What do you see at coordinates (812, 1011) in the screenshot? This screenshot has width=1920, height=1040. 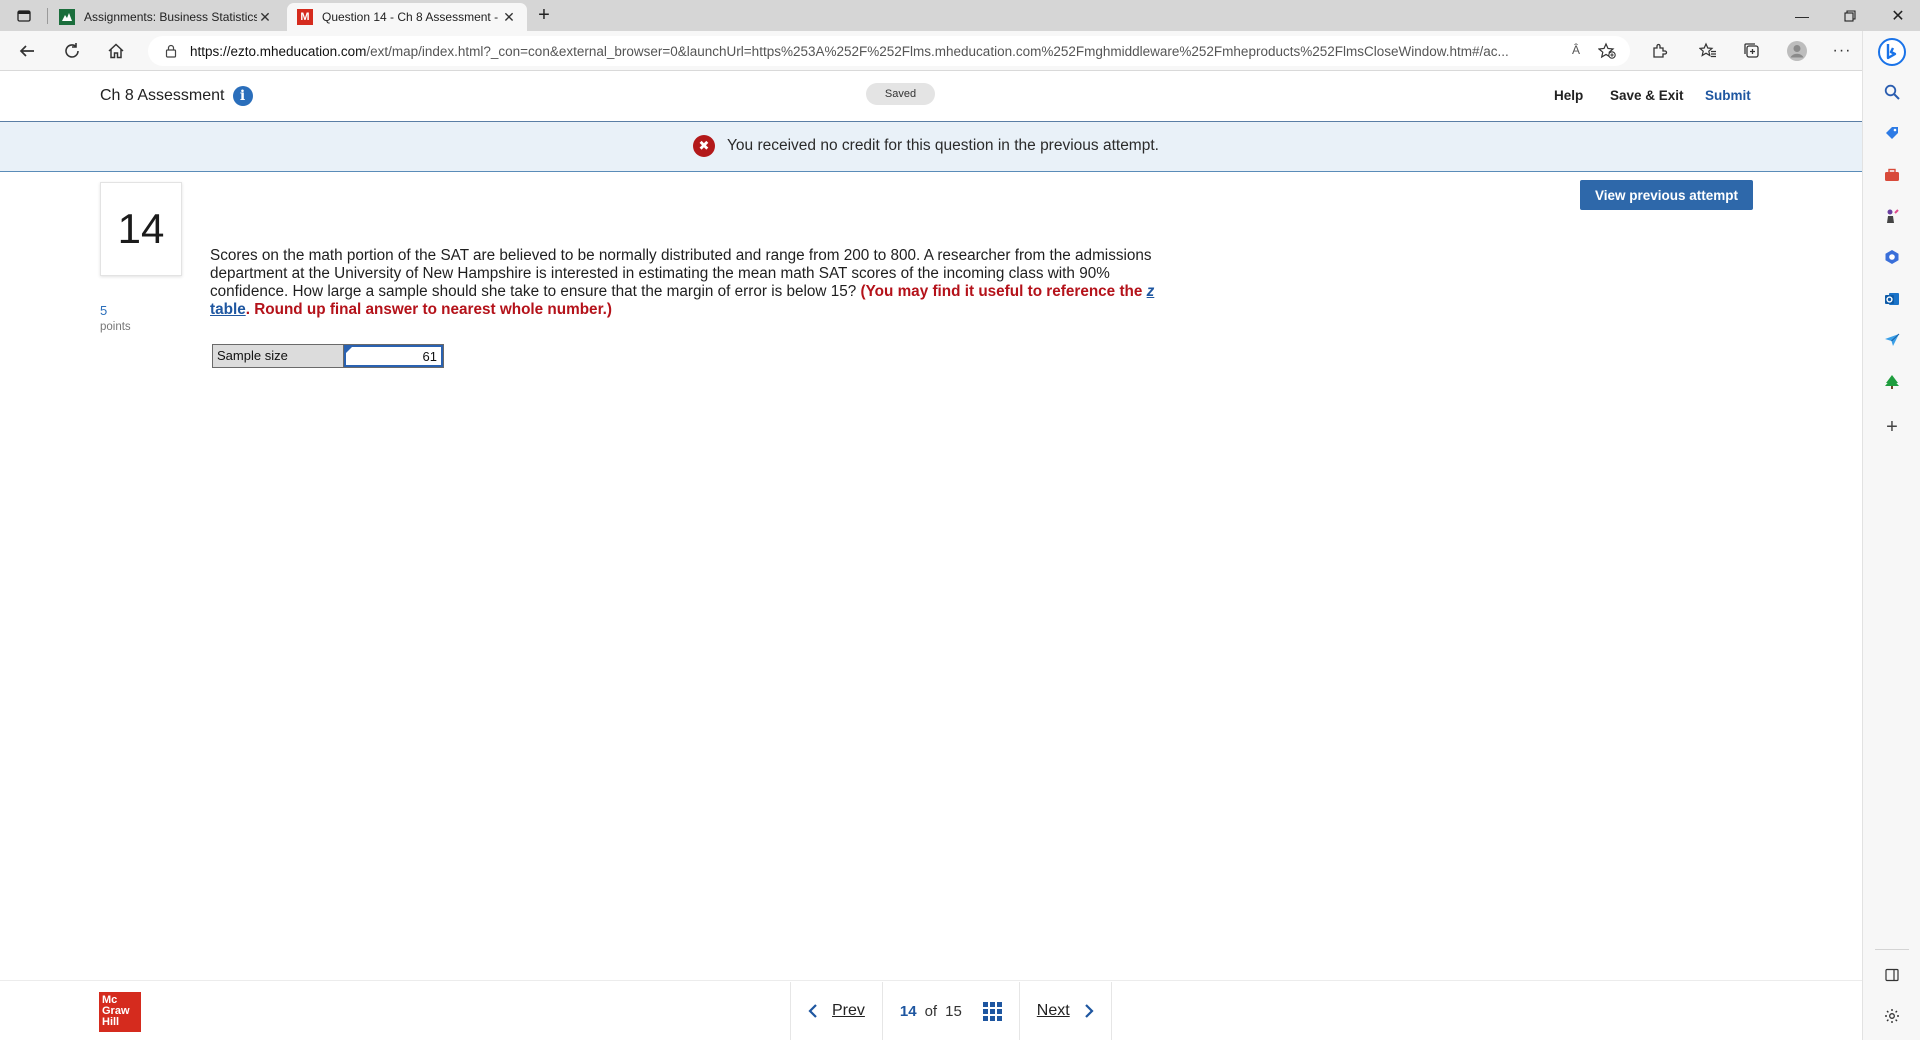 I see `chevron-left-icon` at bounding box center [812, 1011].